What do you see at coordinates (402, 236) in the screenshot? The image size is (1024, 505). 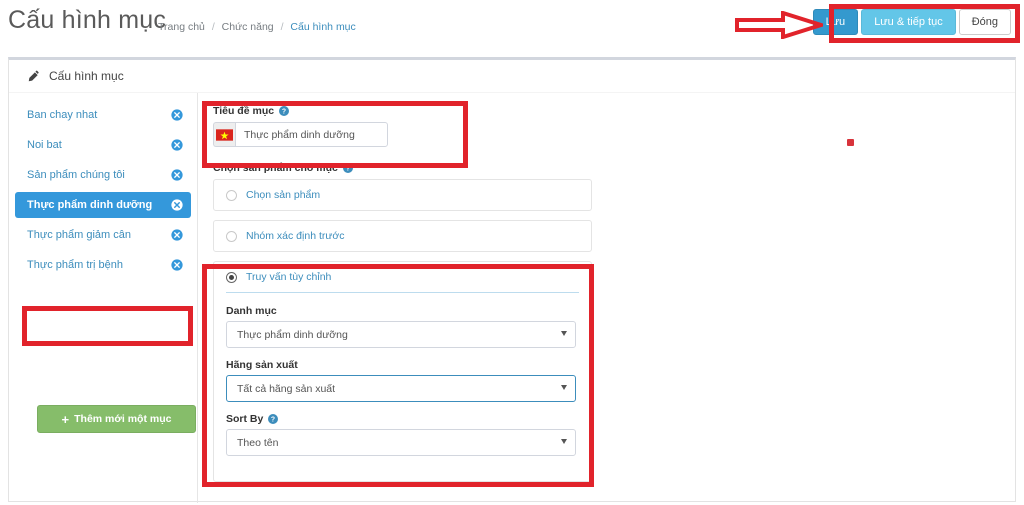 I see `radio-option-predefined-group: Nhóm xác định trước` at bounding box center [402, 236].